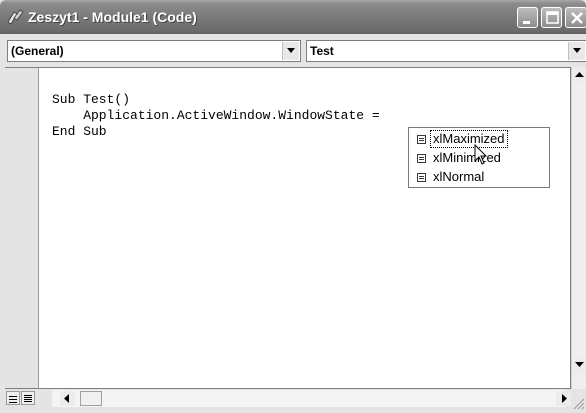 The image size is (586, 413). I want to click on maximize-icon, so click(552, 17).